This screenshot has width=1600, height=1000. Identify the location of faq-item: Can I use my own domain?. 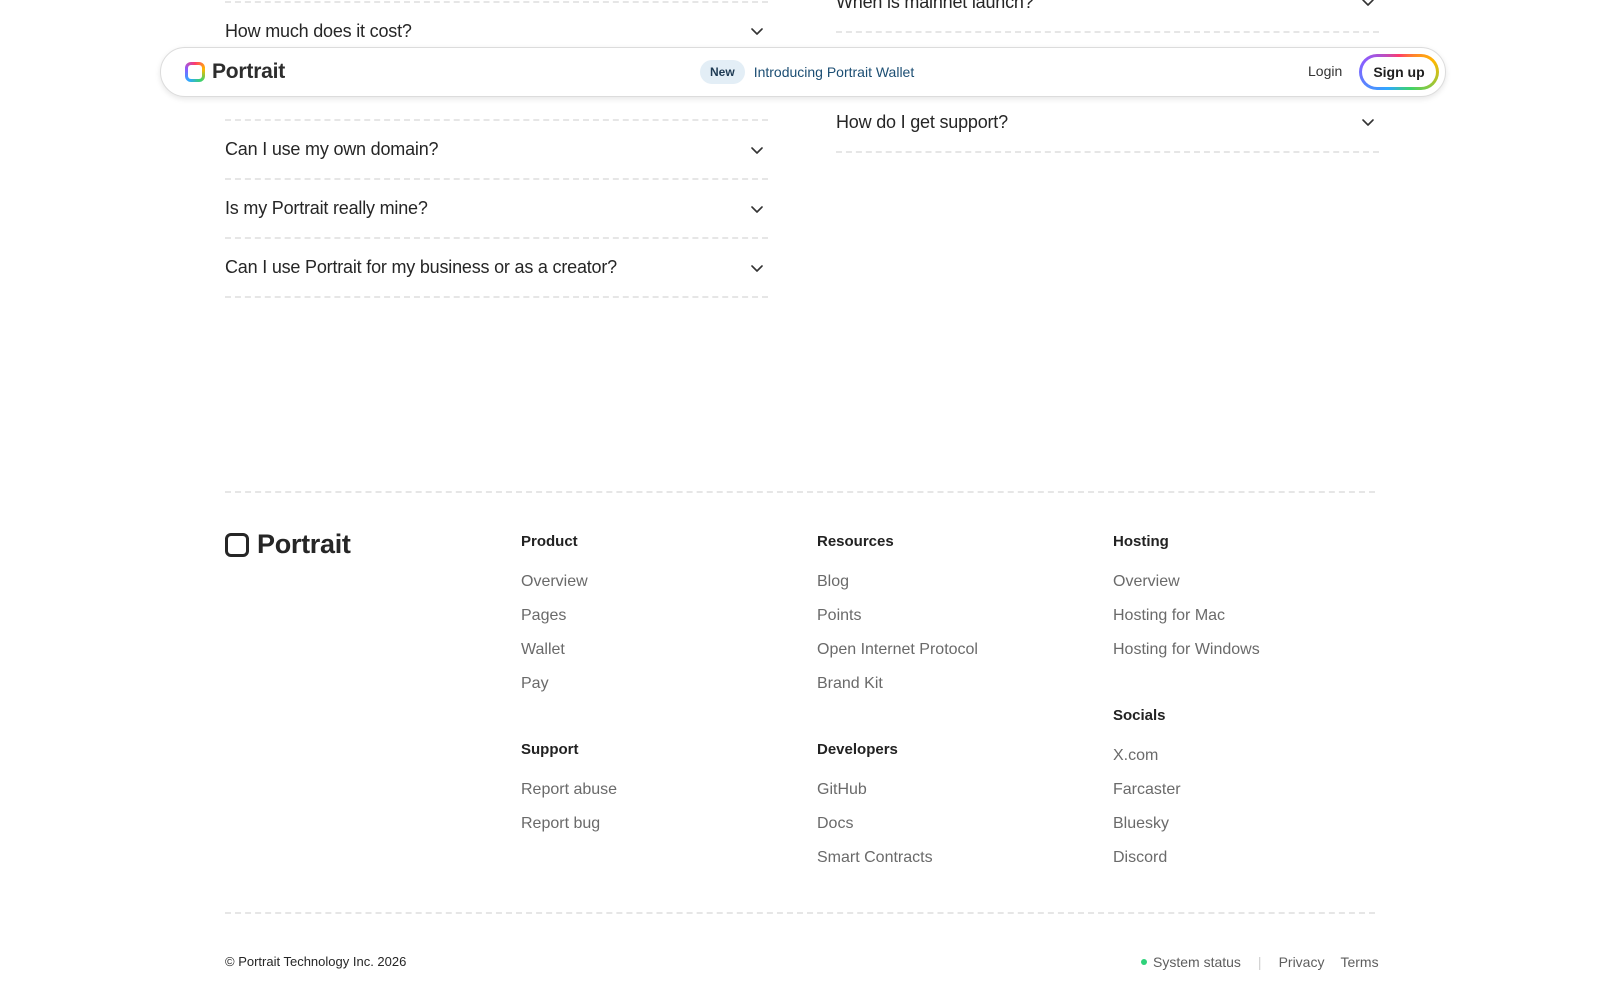
(496, 150).